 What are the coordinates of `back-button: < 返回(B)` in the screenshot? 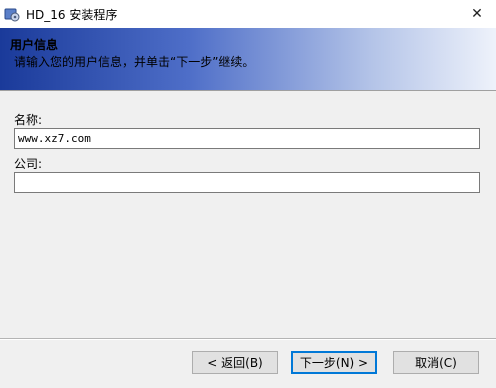 It's located at (235, 362).